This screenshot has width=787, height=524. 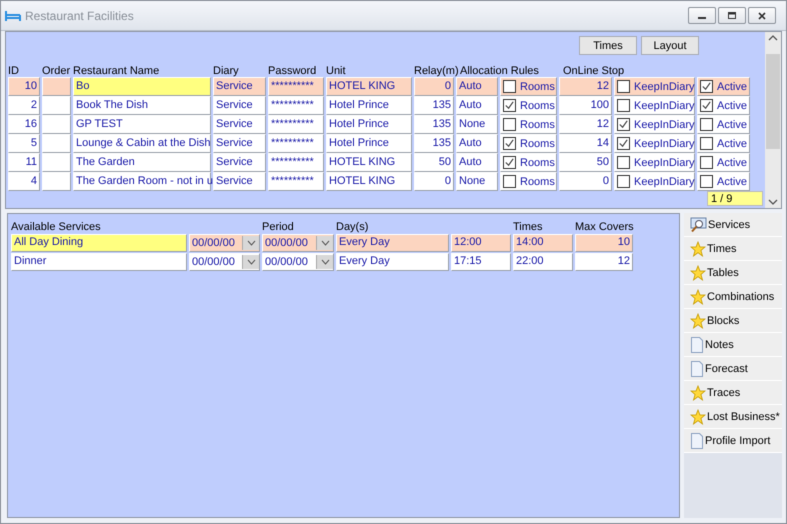 I want to click on restore-button, so click(x=732, y=15).